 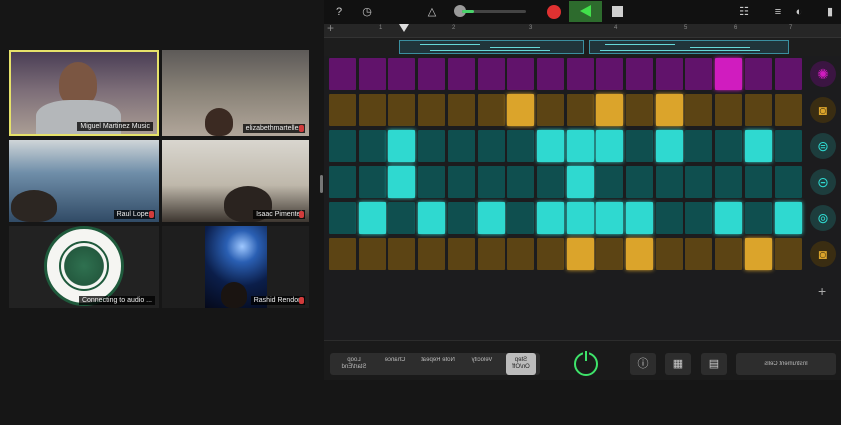 I want to click on help-icon: ?, so click(x=339, y=12).